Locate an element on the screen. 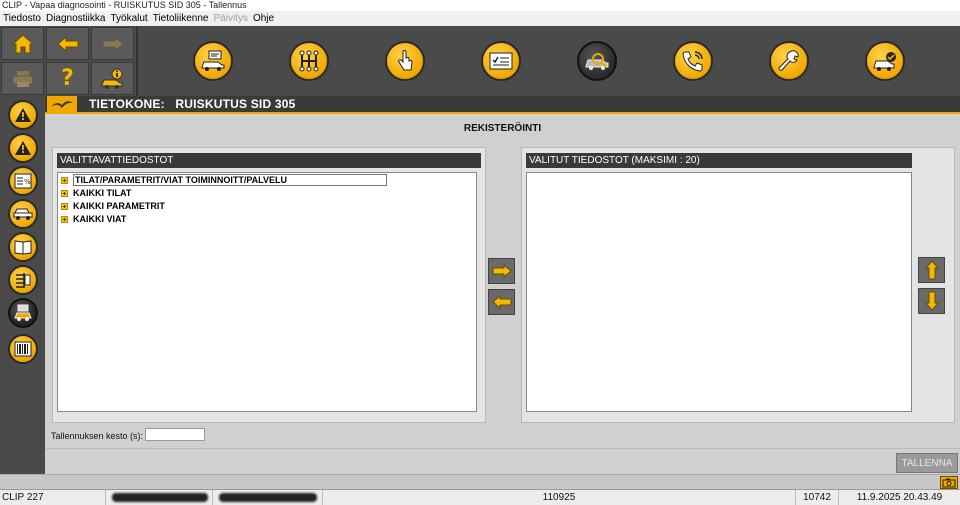 This screenshot has height=505, width=960. wrench-button is located at coordinates (789, 61).